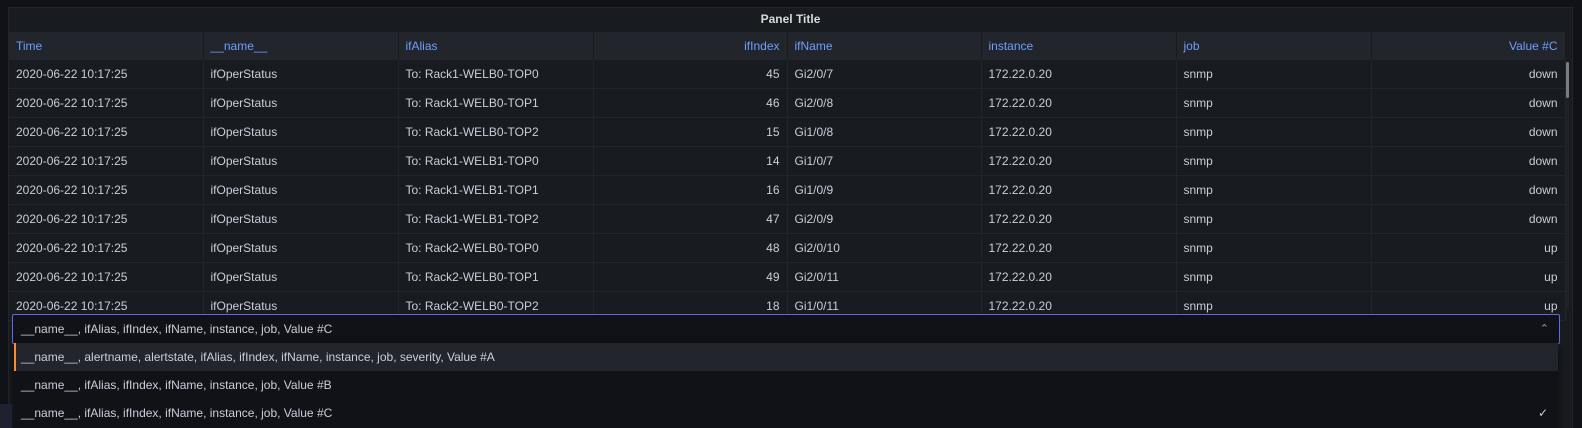 The height and width of the screenshot is (428, 1582). What do you see at coordinates (496, 277) in the screenshot?
I see `cell-ifalias: To: Rack2-WELB0-TOP1` at bounding box center [496, 277].